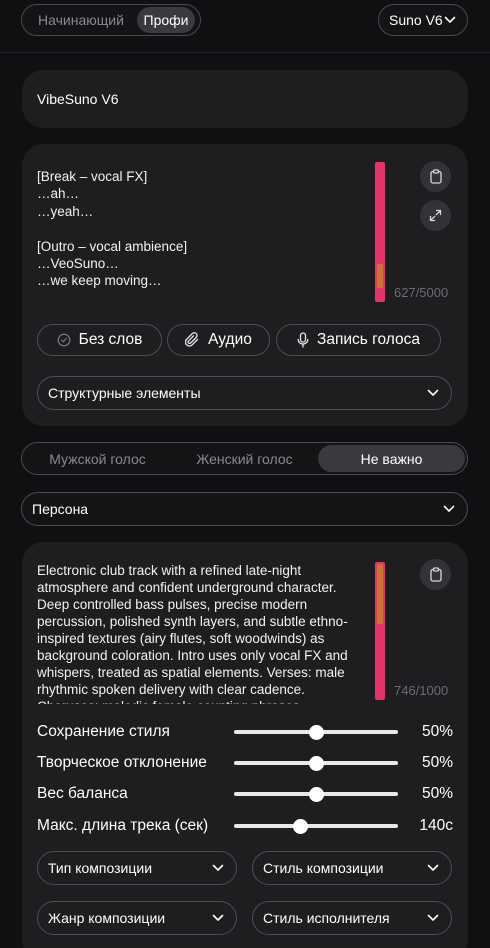  I want to click on persona-select-value: Персона, so click(60, 509).